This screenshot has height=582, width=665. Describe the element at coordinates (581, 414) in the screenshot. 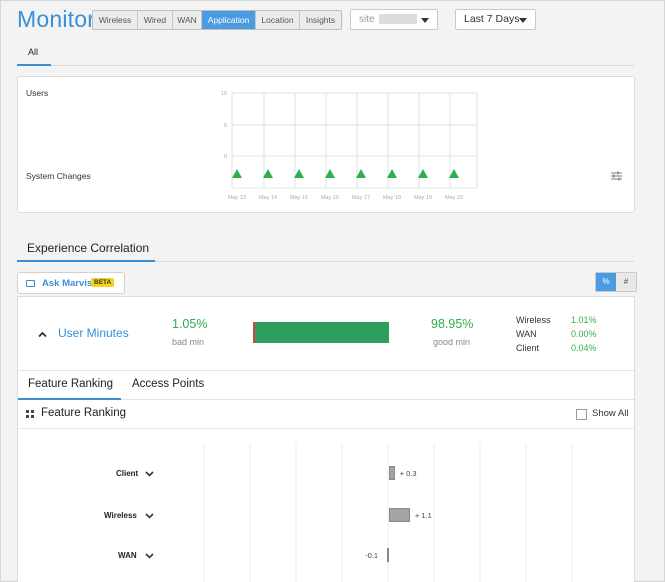

I see `show-all-checkbox` at that location.